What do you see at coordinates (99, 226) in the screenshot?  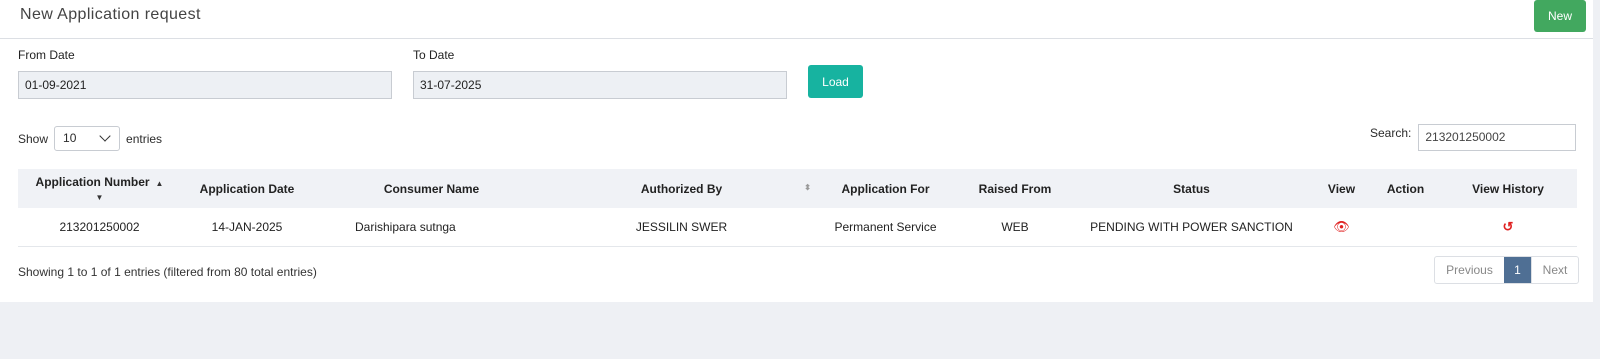 I see `cell-application-number: 213201250002` at bounding box center [99, 226].